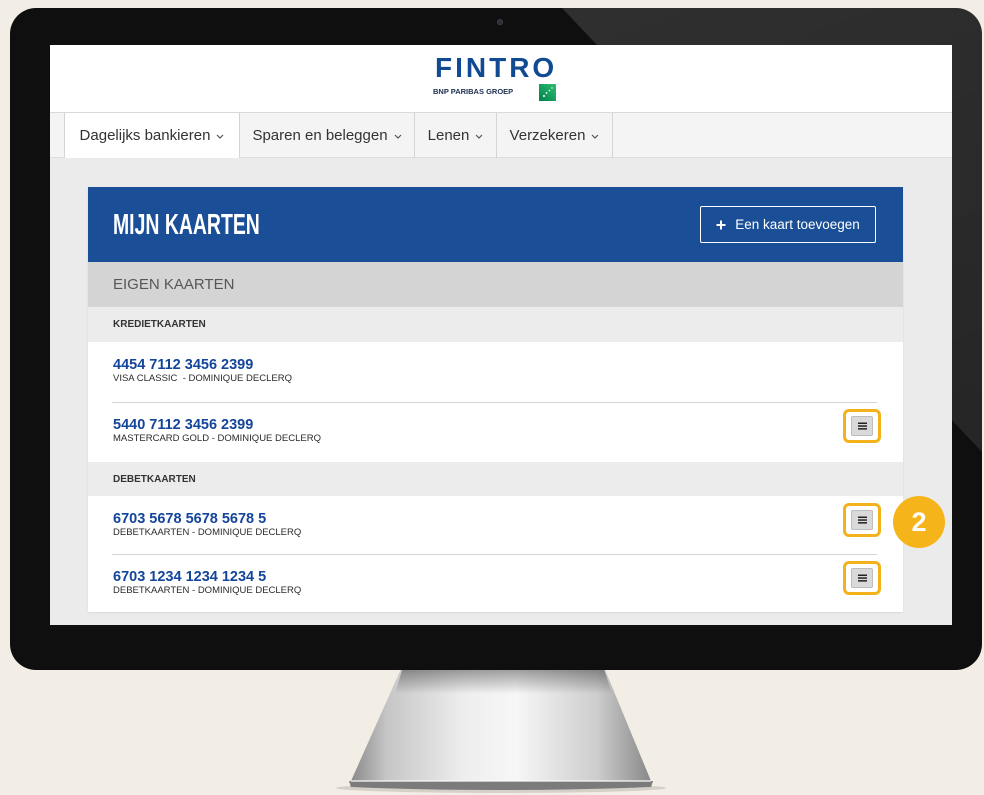 This screenshot has height=795, width=984. What do you see at coordinates (495, 365) in the screenshot?
I see `card-number: 4454 7112 3456 2399` at bounding box center [495, 365].